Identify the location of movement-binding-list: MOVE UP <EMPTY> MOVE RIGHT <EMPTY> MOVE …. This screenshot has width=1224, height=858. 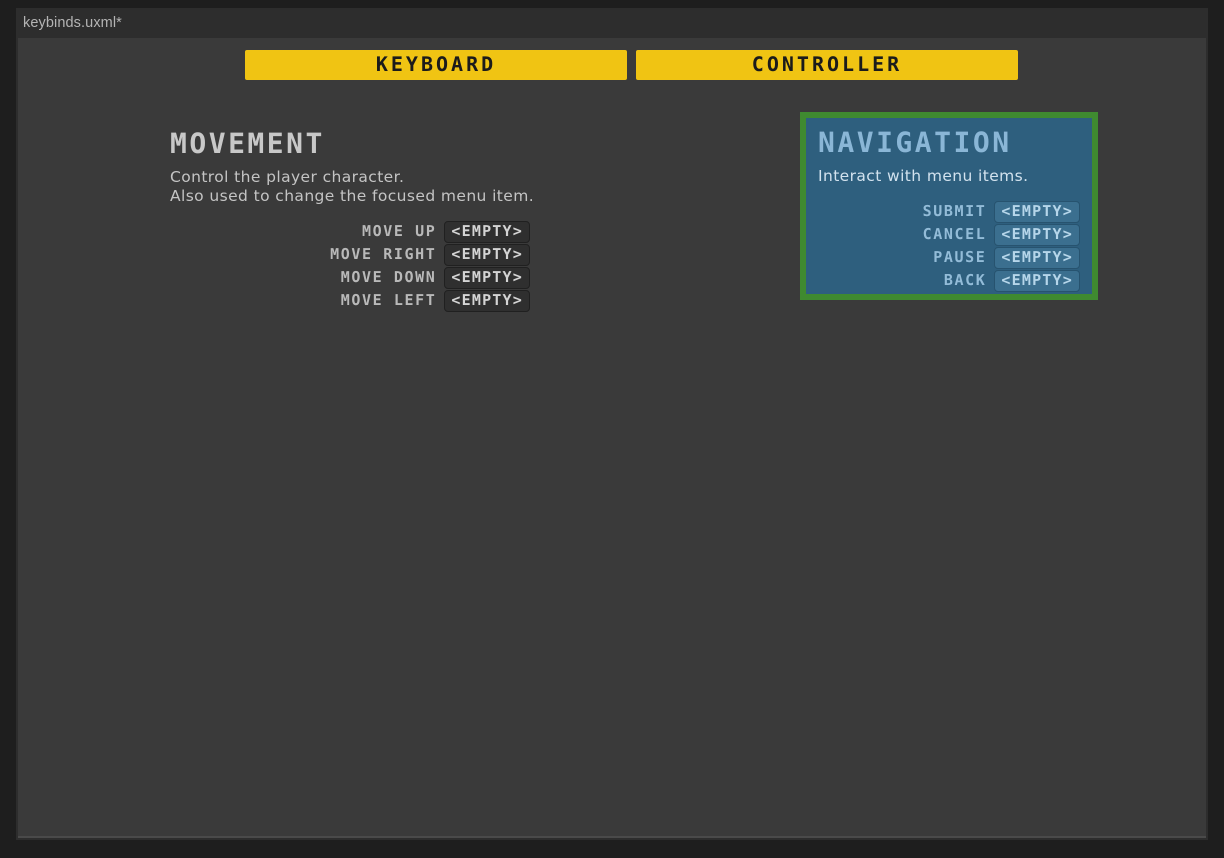
(350, 266).